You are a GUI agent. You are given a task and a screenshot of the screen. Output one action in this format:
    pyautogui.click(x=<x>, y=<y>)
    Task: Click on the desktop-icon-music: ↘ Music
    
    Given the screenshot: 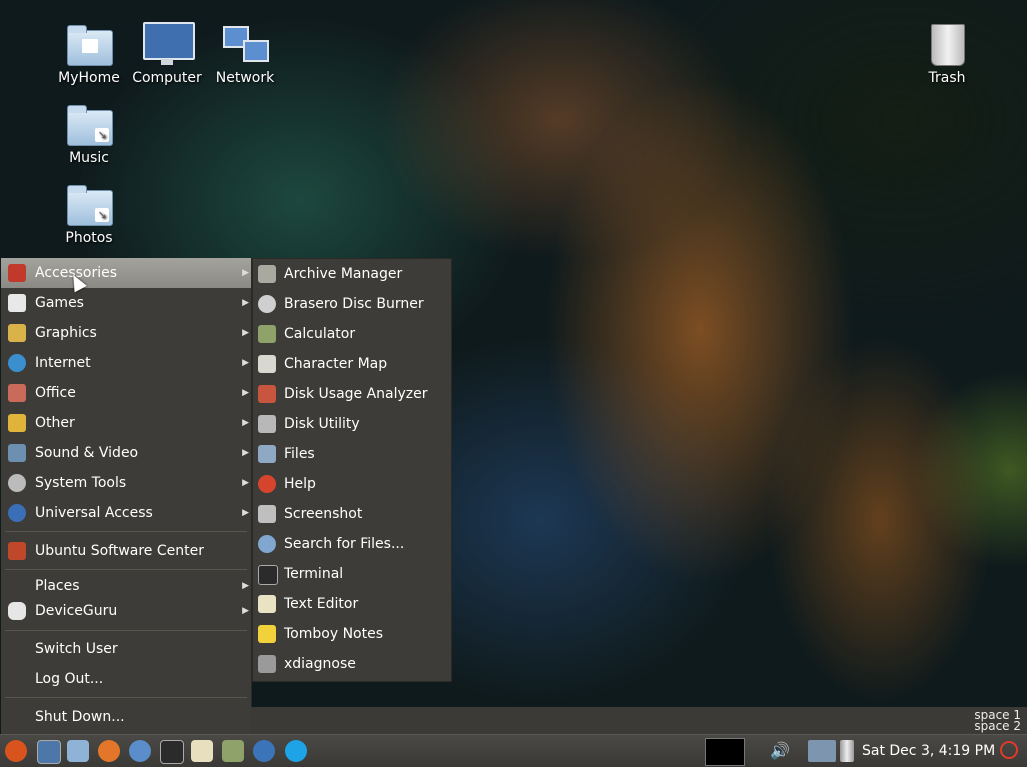 What is the action you would take?
    pyautogui.click(x=89, y=134)
    